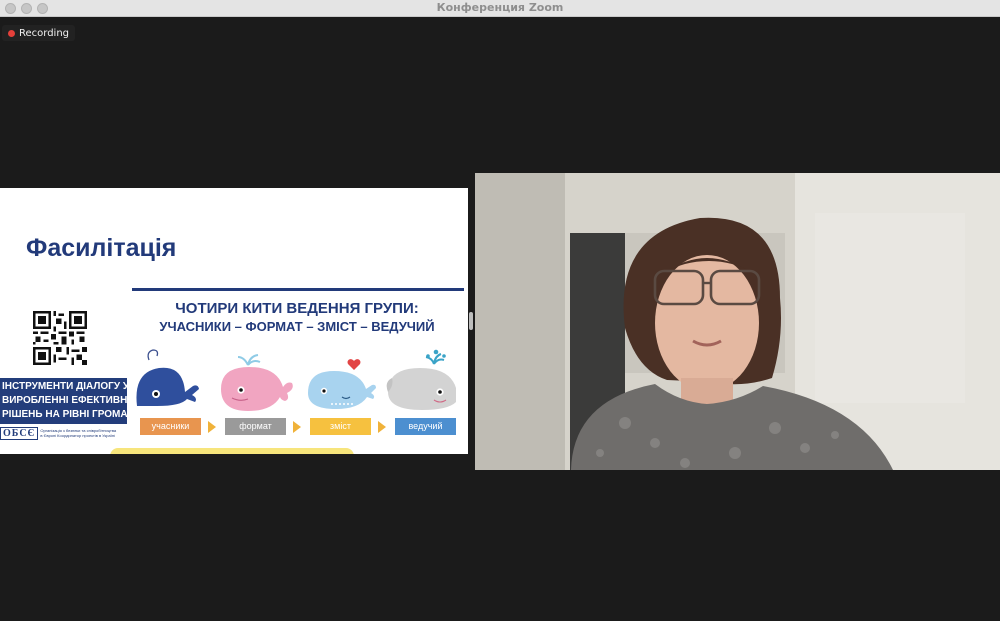 This screenshot has height=621, width=1000. What do you see at coordinates (342, 384) in the screenshot?
I see `light-blue-whale-illustration` at bounding box center [342, 384].